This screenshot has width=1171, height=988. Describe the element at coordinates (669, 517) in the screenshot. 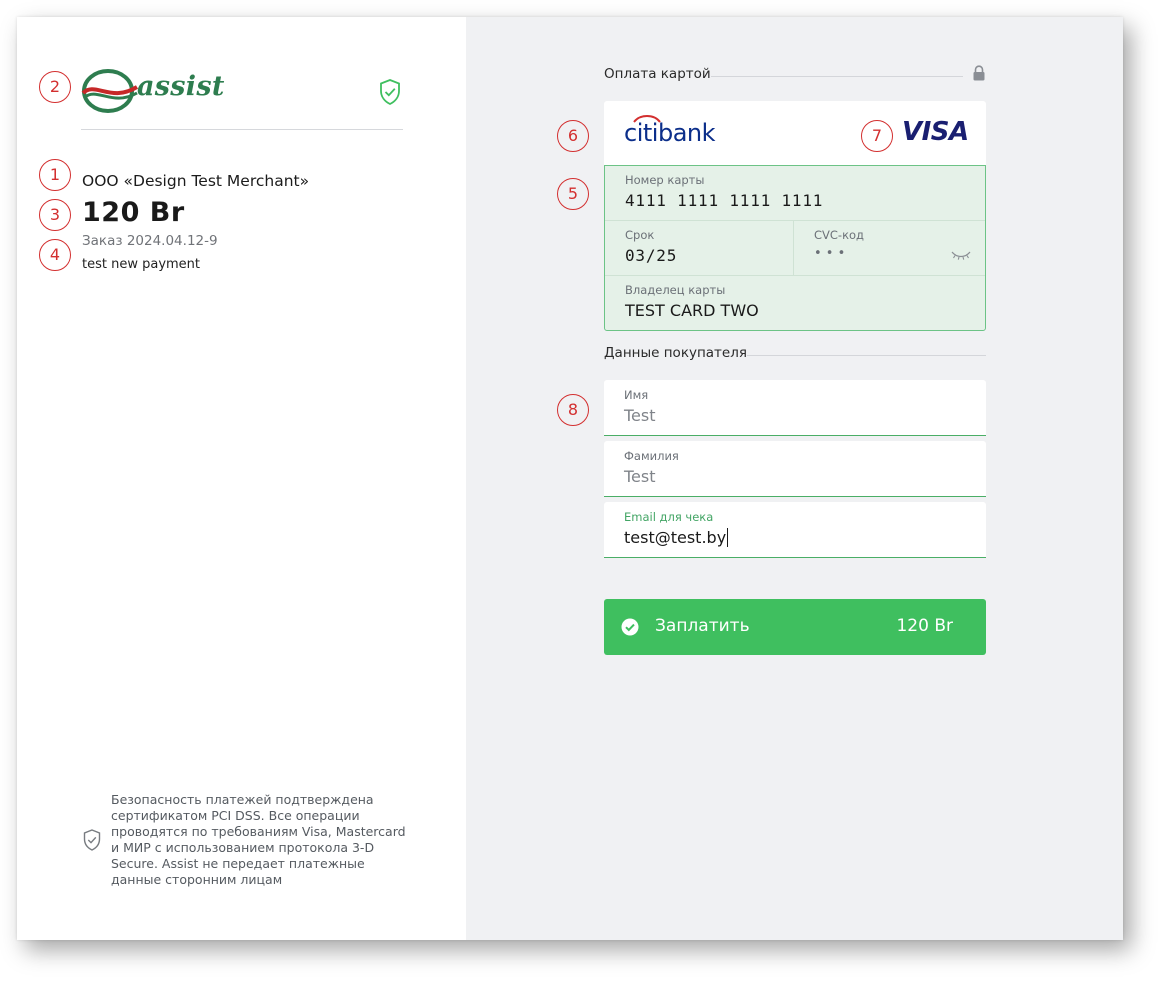

I see `email-label: Email для чека` at that location.